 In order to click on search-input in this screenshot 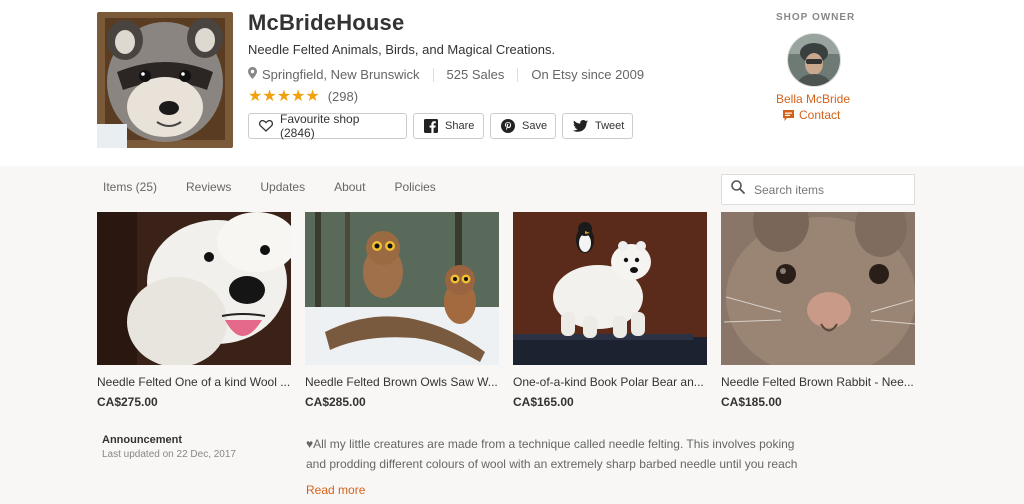, I will do `click(829, 189)`.